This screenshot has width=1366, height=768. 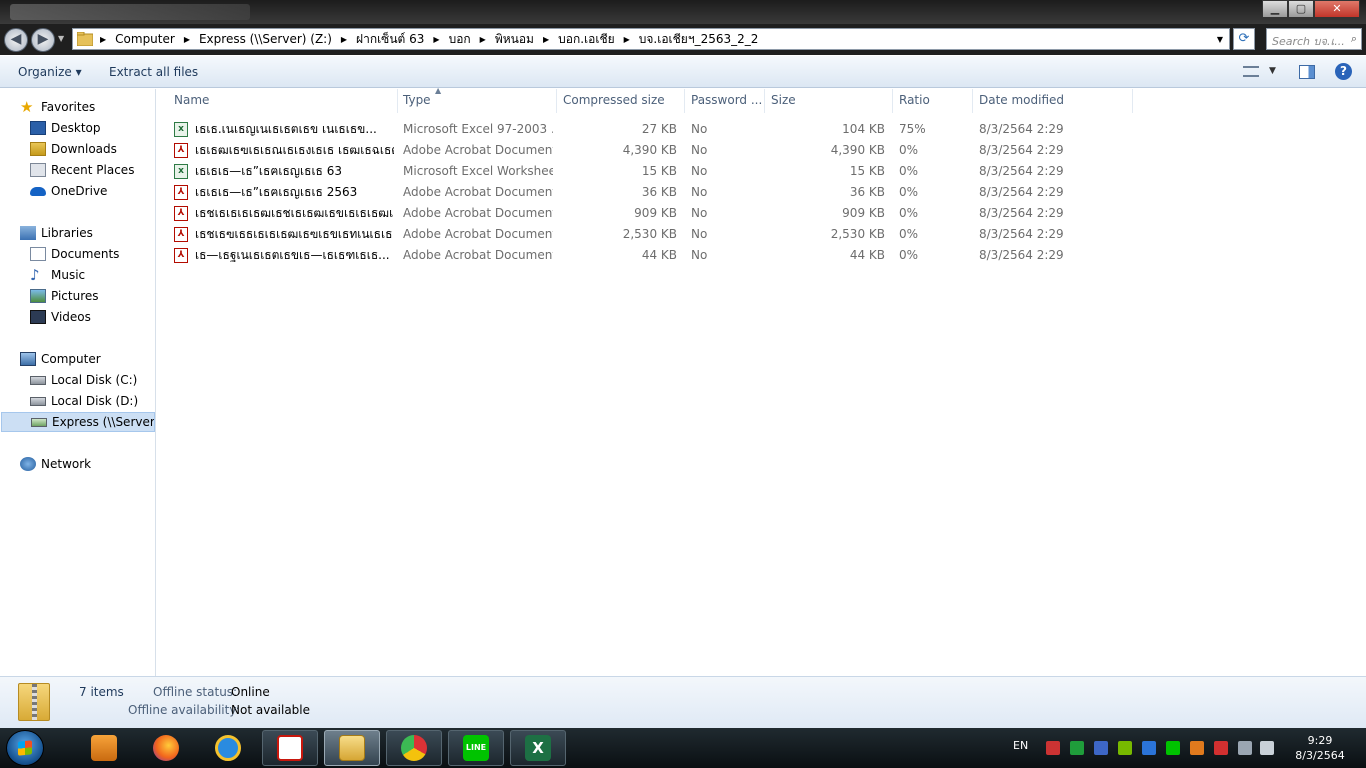 I want to click on nav-pictures: Pictures, so click(x=64, y=296).